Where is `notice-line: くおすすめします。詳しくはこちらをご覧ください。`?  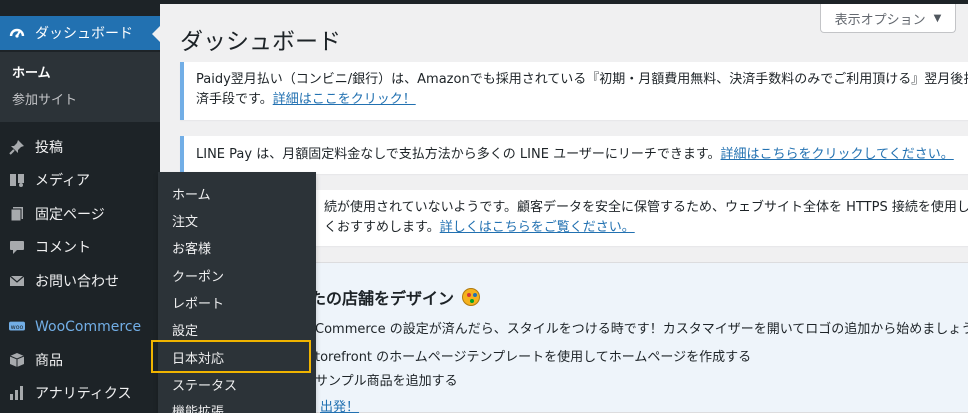 notice-line: くおすすめします。詳しくはこちらをご覧ください。 is located at coordinates (646, 228).